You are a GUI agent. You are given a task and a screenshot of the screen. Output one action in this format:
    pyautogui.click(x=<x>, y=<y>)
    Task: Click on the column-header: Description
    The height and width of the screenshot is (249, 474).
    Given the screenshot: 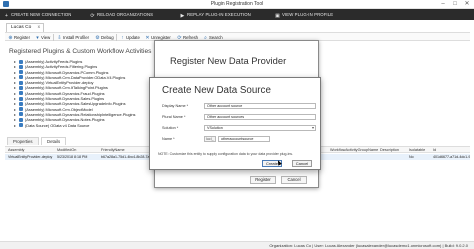 What is the action you would take?
    pyautogui.click(x=389, y=150)
    